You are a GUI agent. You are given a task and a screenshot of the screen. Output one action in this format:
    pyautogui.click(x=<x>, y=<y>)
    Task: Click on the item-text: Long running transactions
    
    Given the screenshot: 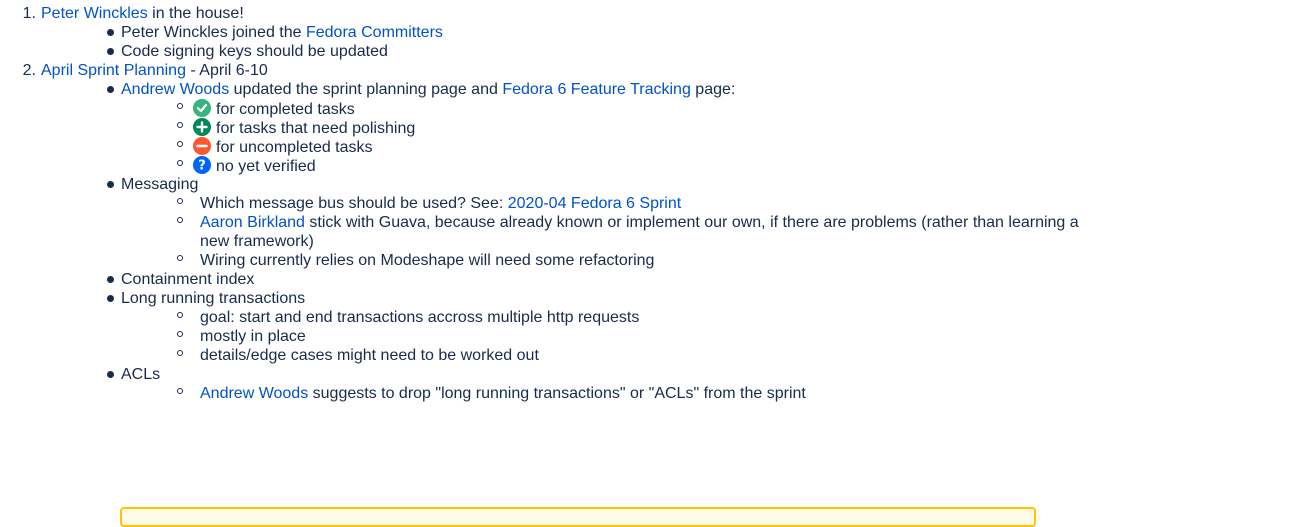 What is the action you would take?
    pyautogui.click(x=213, y=298)
    